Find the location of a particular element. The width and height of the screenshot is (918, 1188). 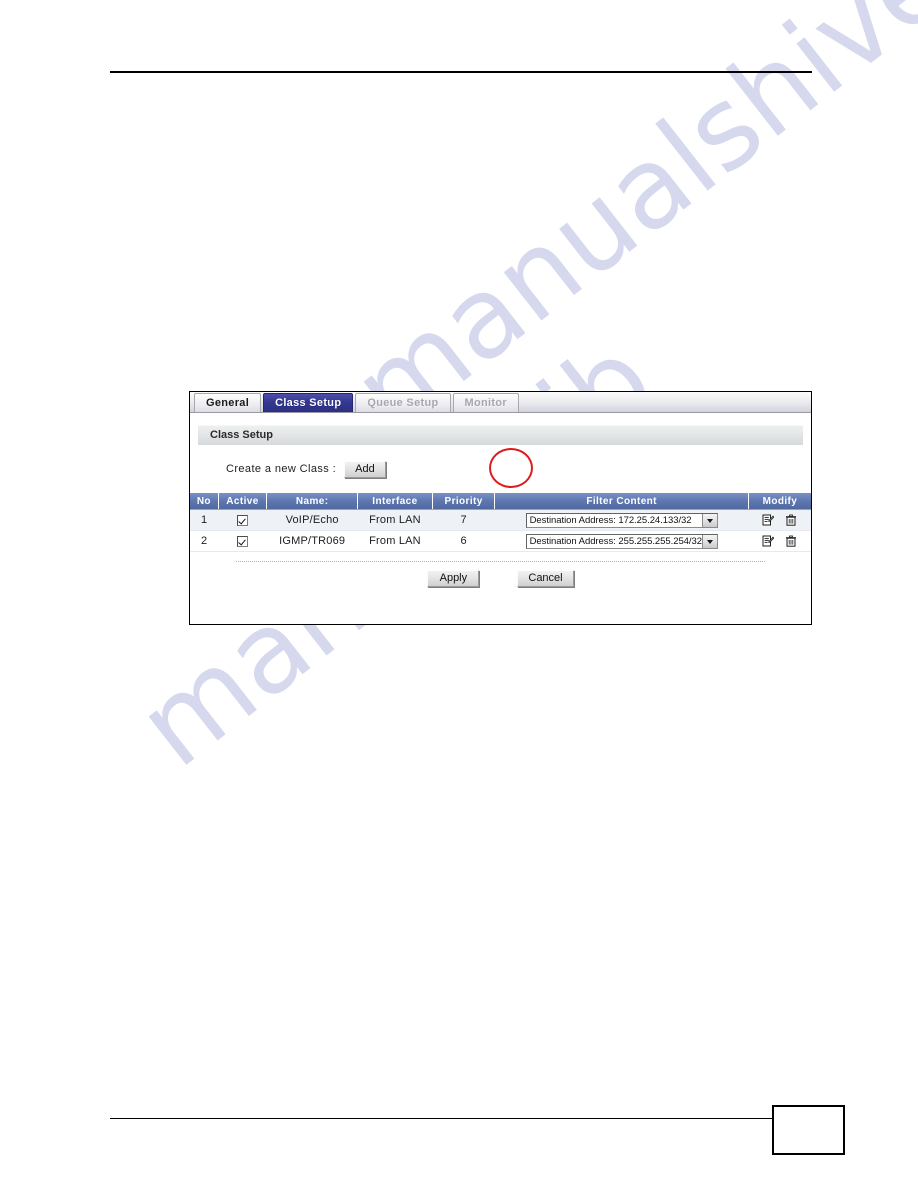

column-header-filter-content: Filter Content is located at coordinates (621, 501).